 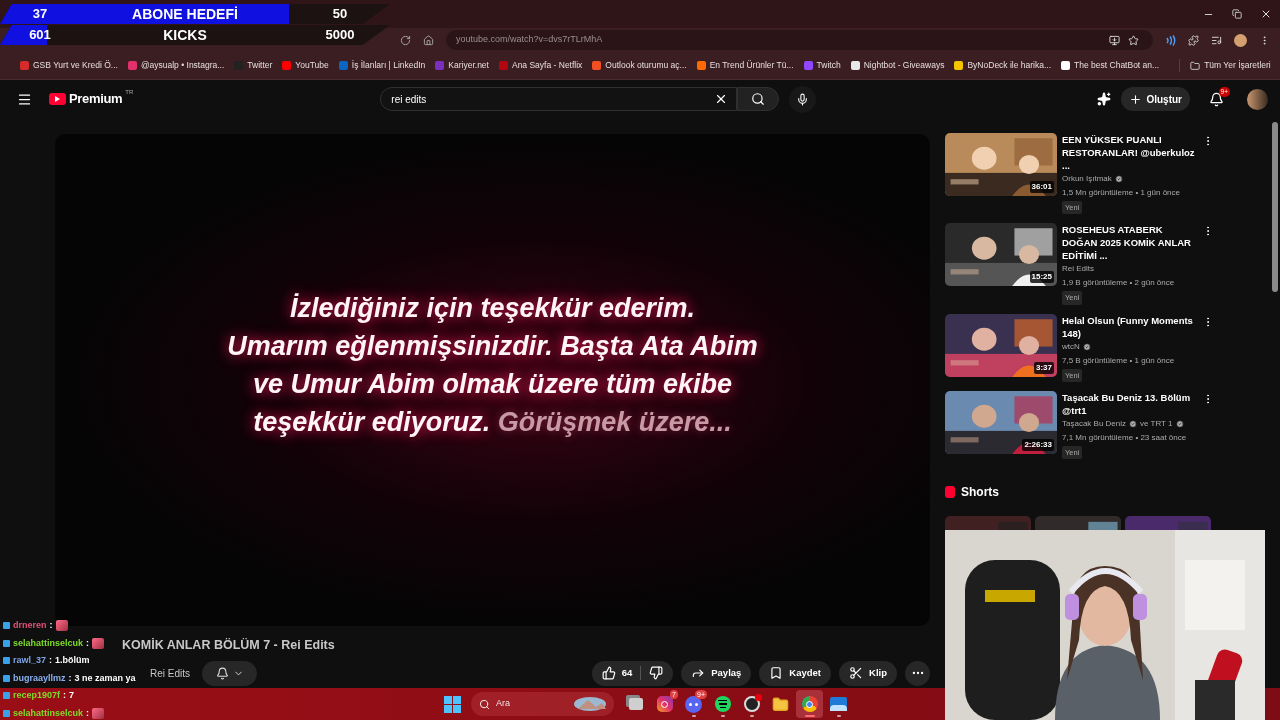 What do you see at coordinates (1129, 326) in the screenshot?
I see `video-title: Helal Olsun (Funny Moments 148)` at bounding box center [1129, 326].